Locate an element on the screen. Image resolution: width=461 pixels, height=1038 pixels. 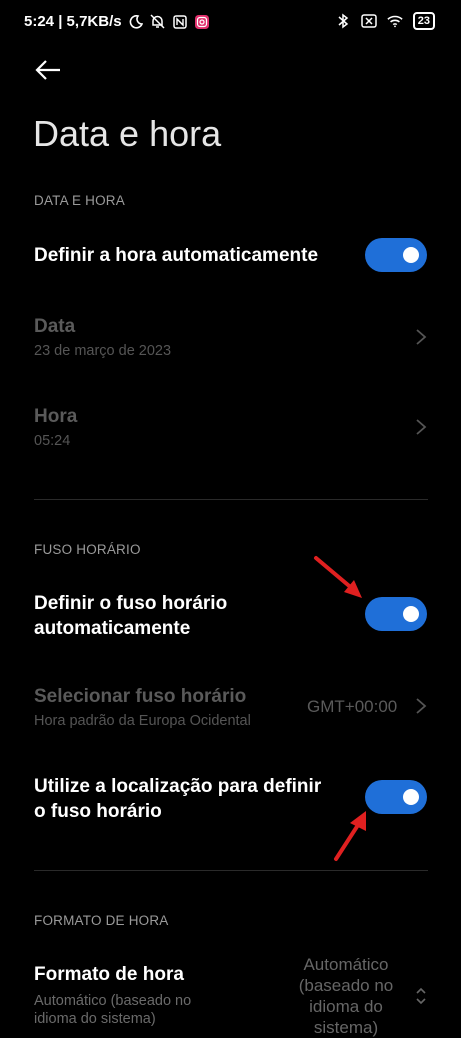
status-right: 23 is located at coordinates (385, 21).